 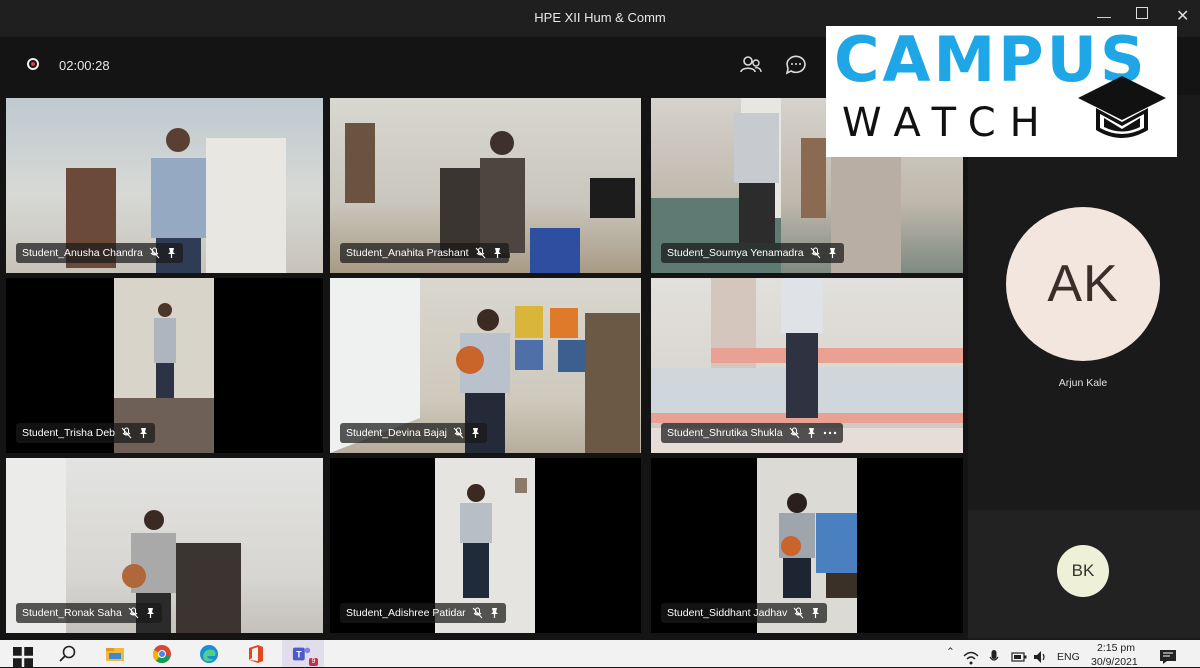 What do you see at coordinates (313, 662) in the screenshot?
I see `teams-badge: 9` at bounding box center [313, 662].